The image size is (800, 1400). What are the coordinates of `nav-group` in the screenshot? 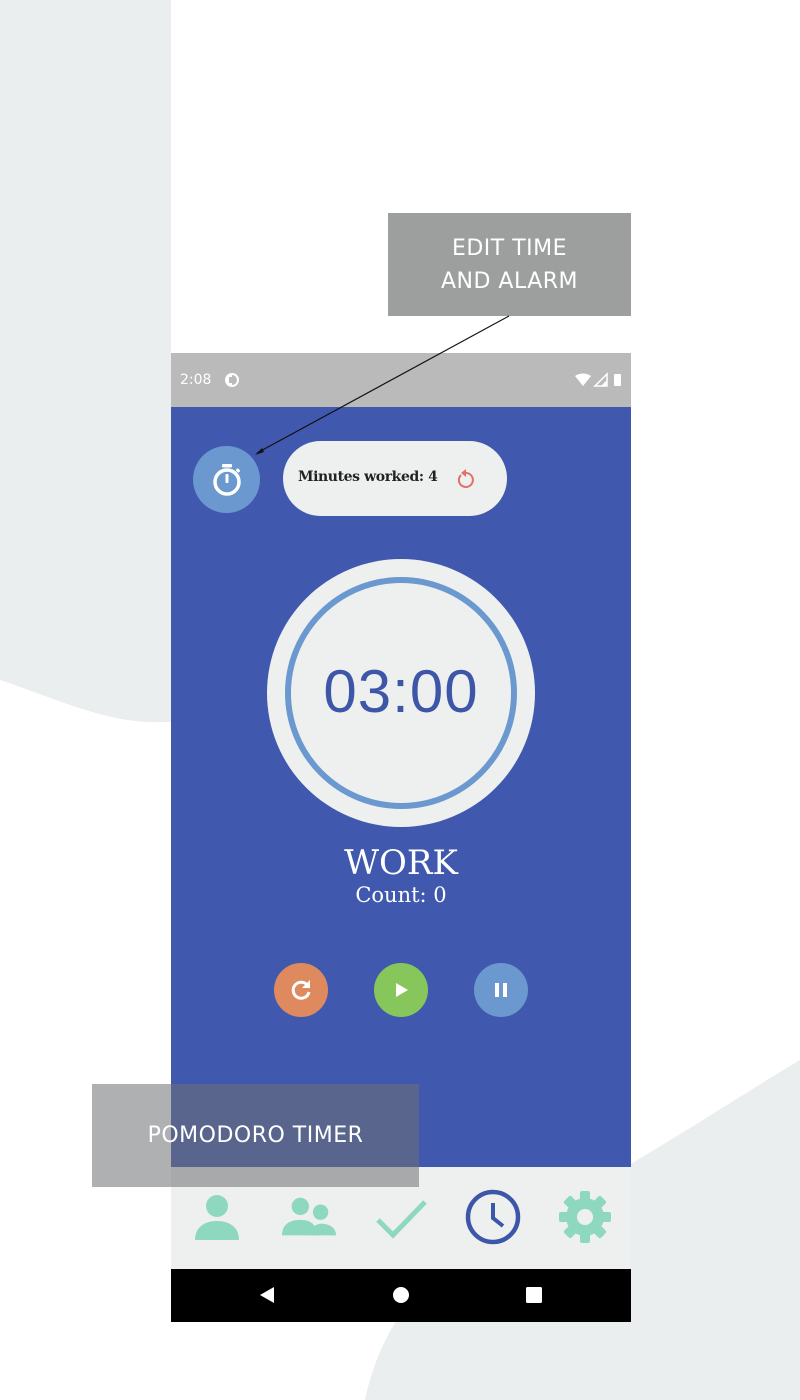 It's located at (309, 1217).